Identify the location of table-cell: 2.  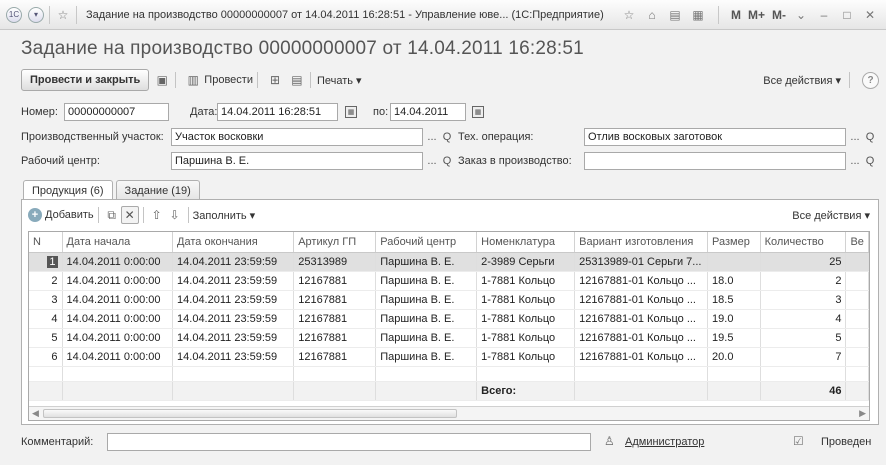
(803, 281).